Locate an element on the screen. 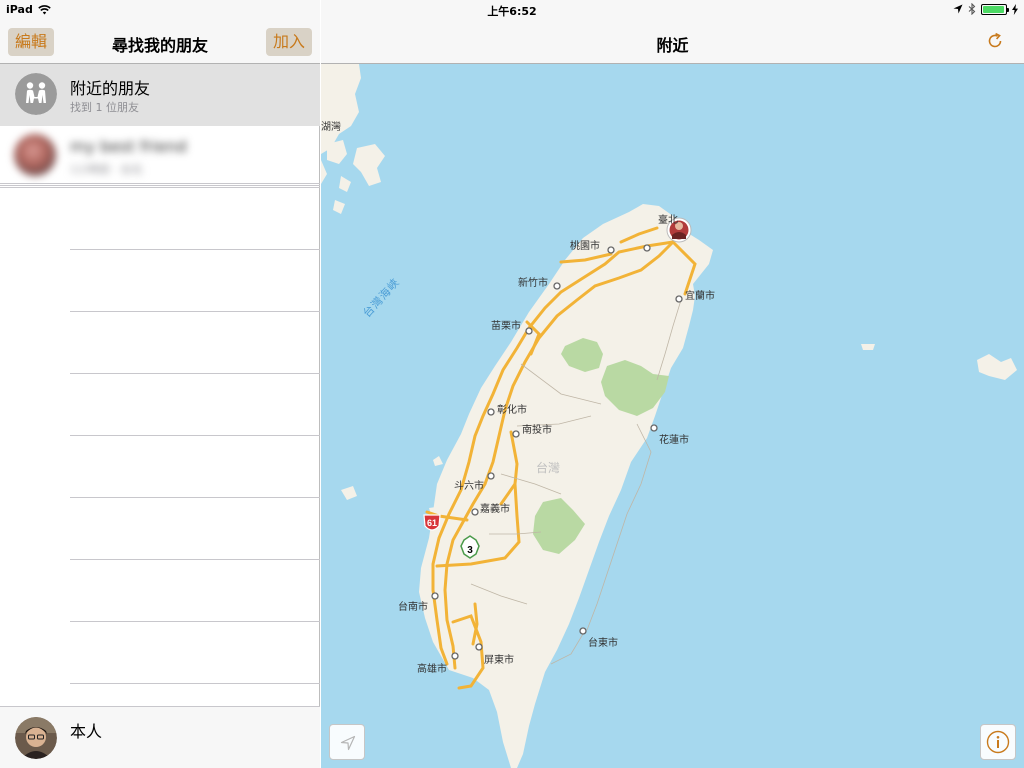 Image resolution: width=1024 pixels, height=768 pixels. map-label-changhua: 彰化市 is located at coordinates (512, 410).